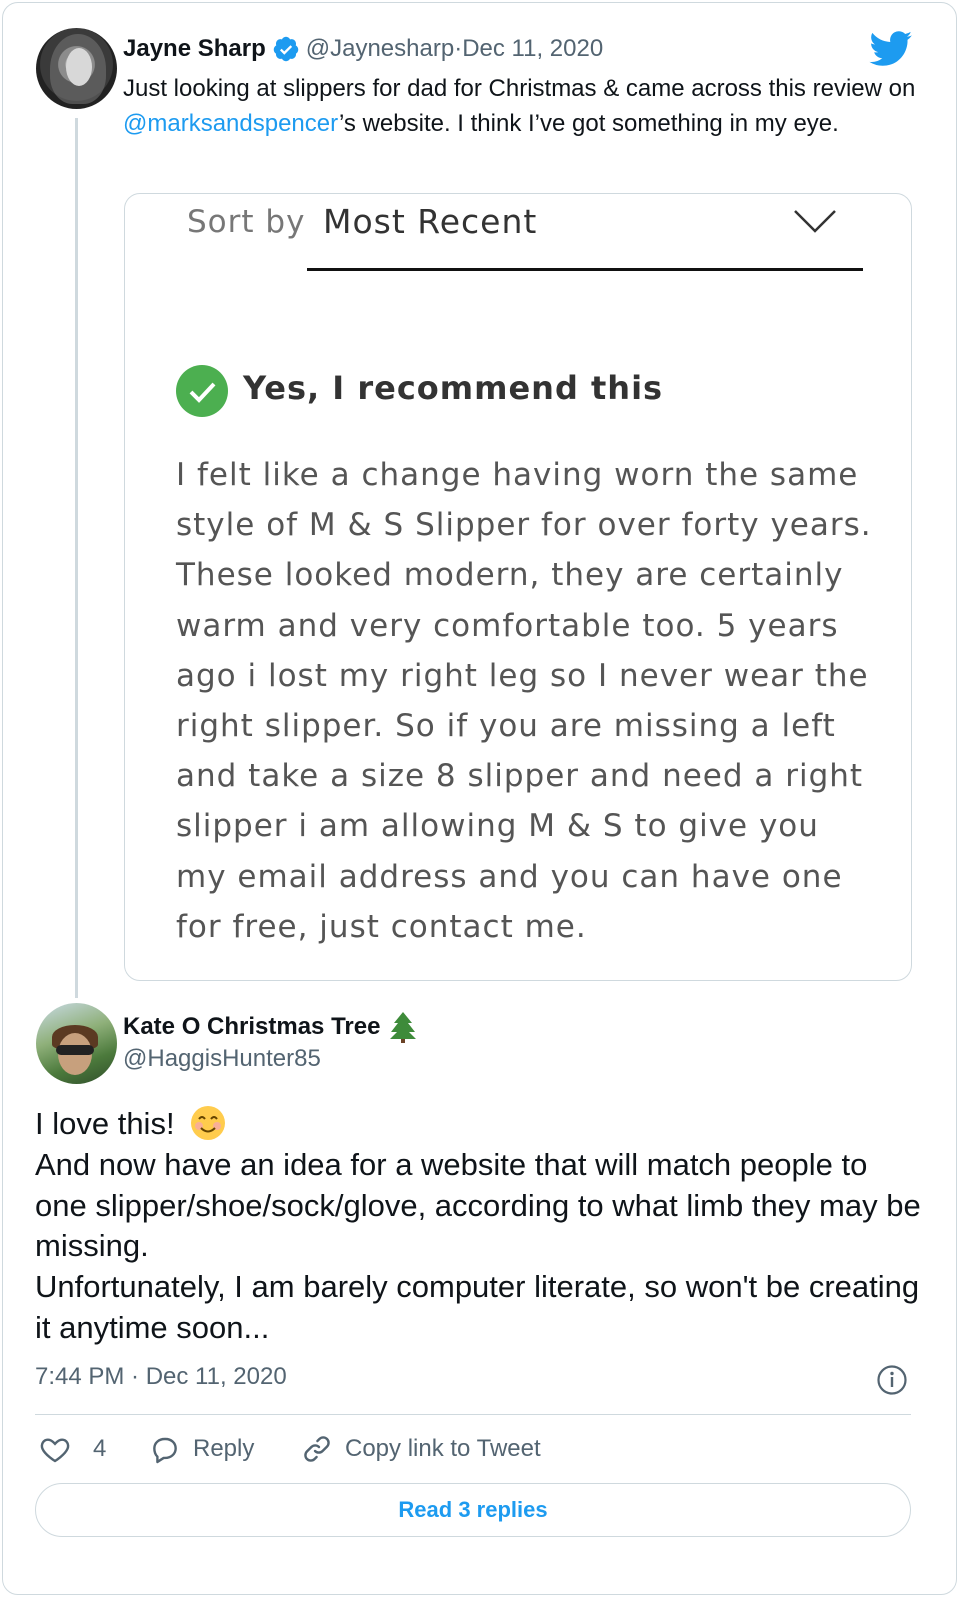 The width and height of the screenshot is (962, 1600). I want to click on author-handle: @Jaynesharp, so click(380, 49).